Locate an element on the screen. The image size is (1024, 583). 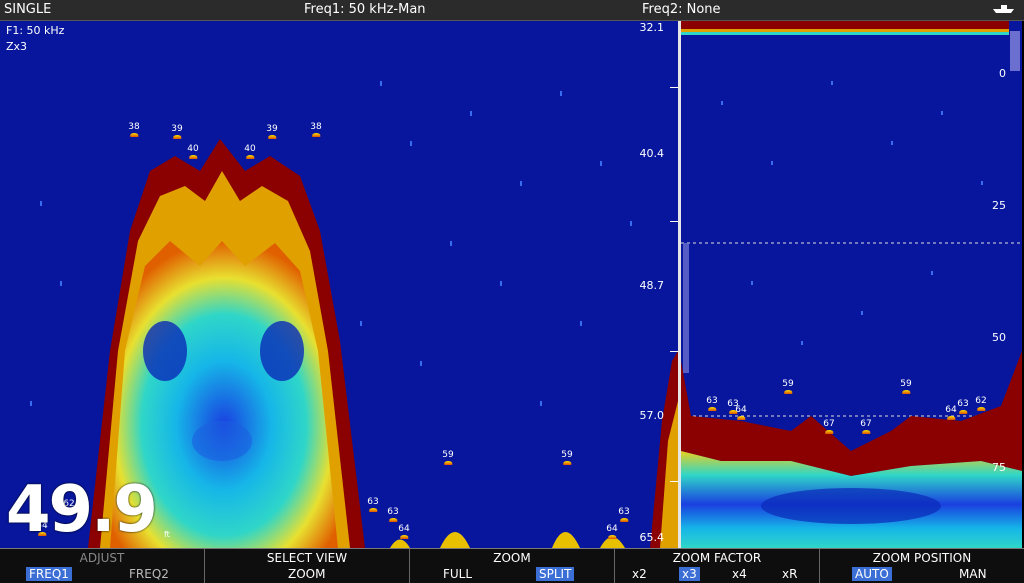
softkey-title: ZOOM POSITION is located at coordinates (922, 558).